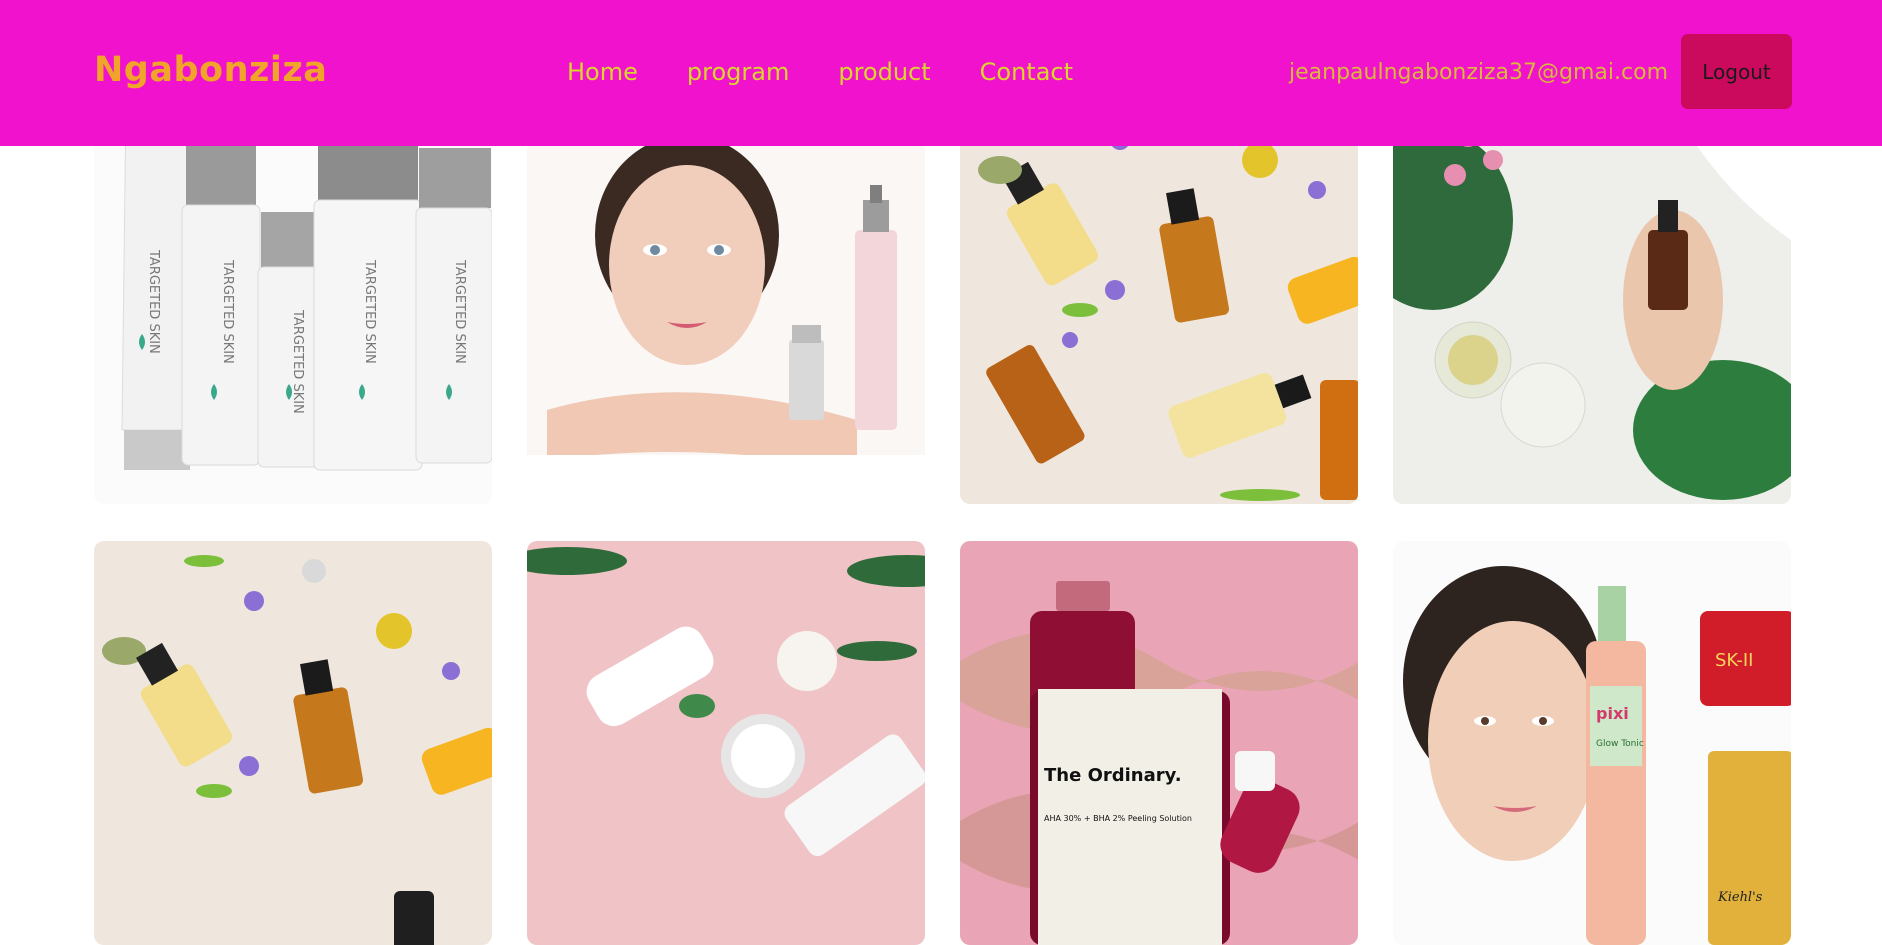 The width and height of the screenshot is (1882, 945). I want to click on pink-cosmetics-flatlay-image, so click(726, 743).